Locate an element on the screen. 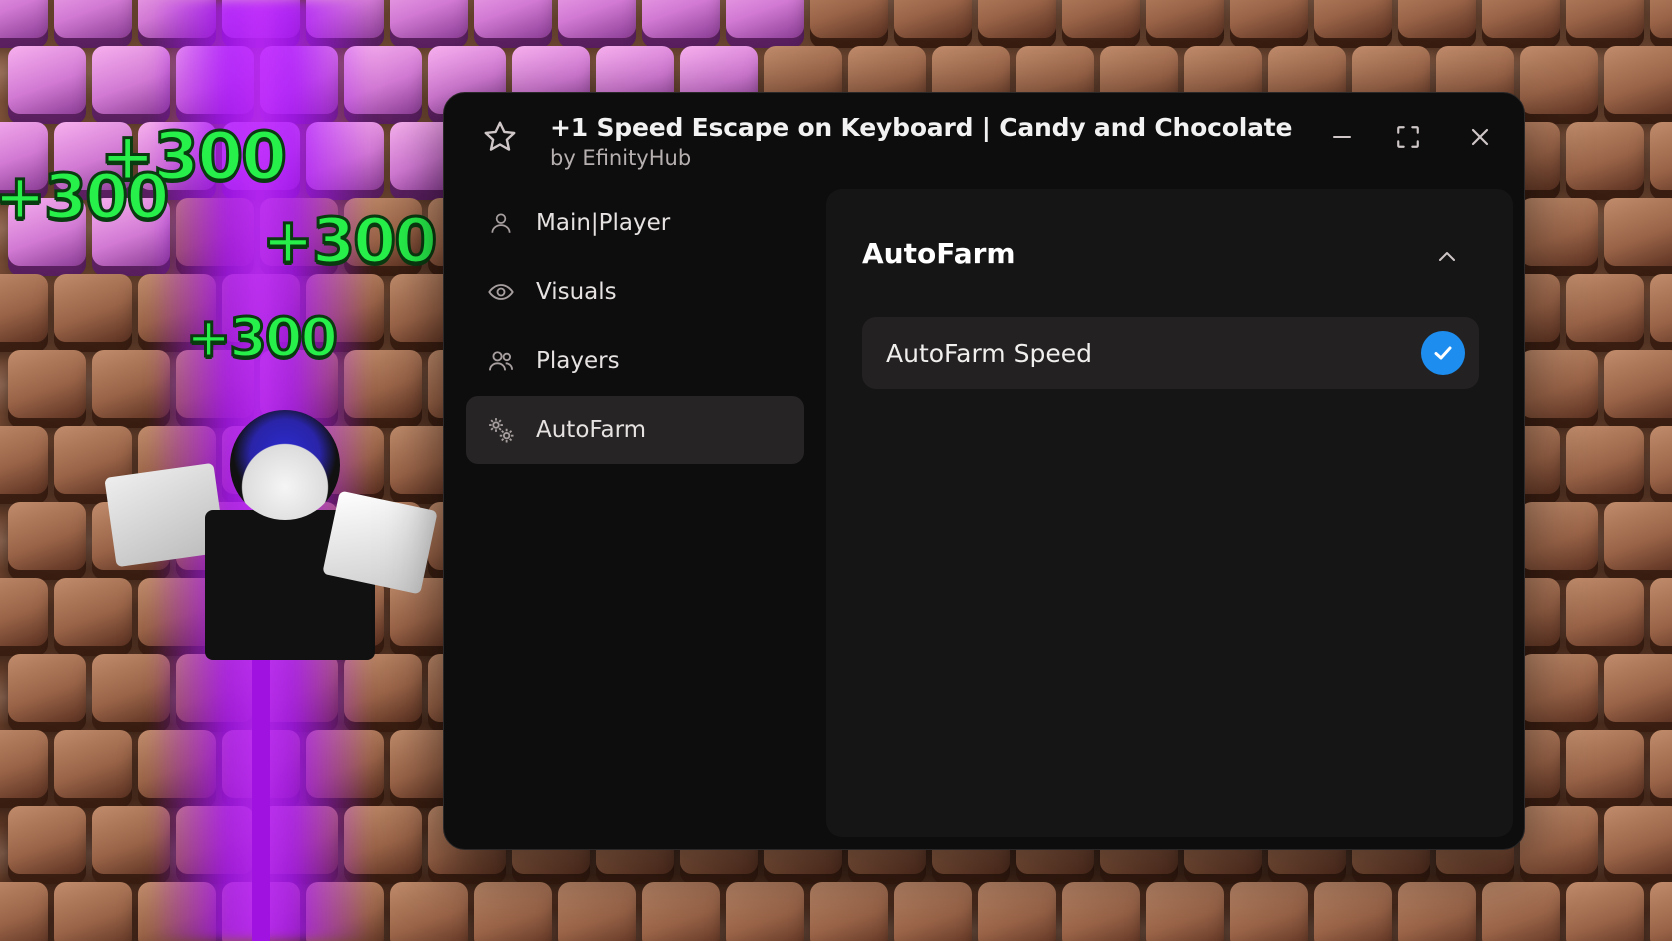  users-icon is located at coordinates (501, 361).